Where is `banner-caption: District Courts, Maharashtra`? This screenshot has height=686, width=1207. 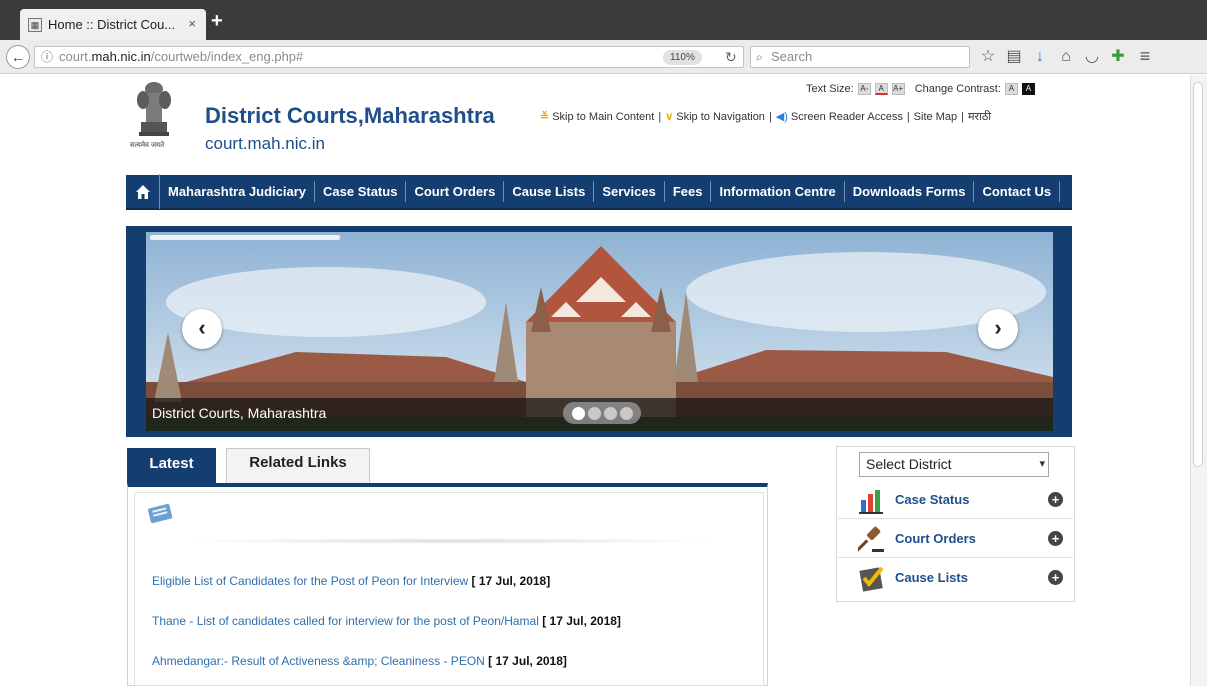
banner-caption: District Courts, Maharashtra is located at coordinates (239, 413).